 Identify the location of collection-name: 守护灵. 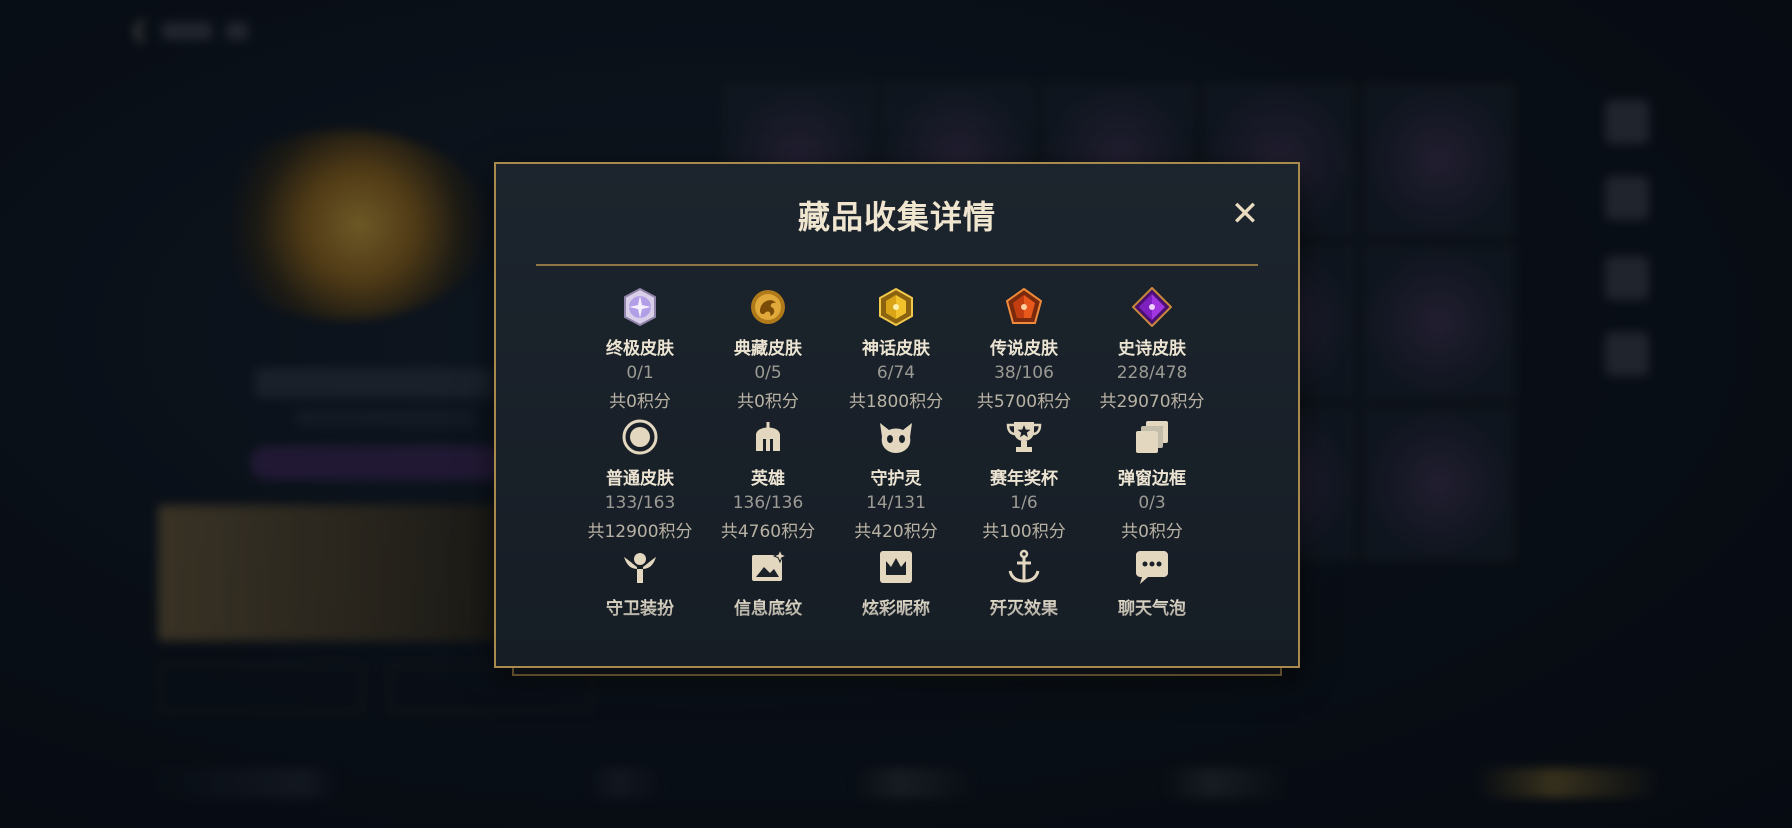
(896, 479).